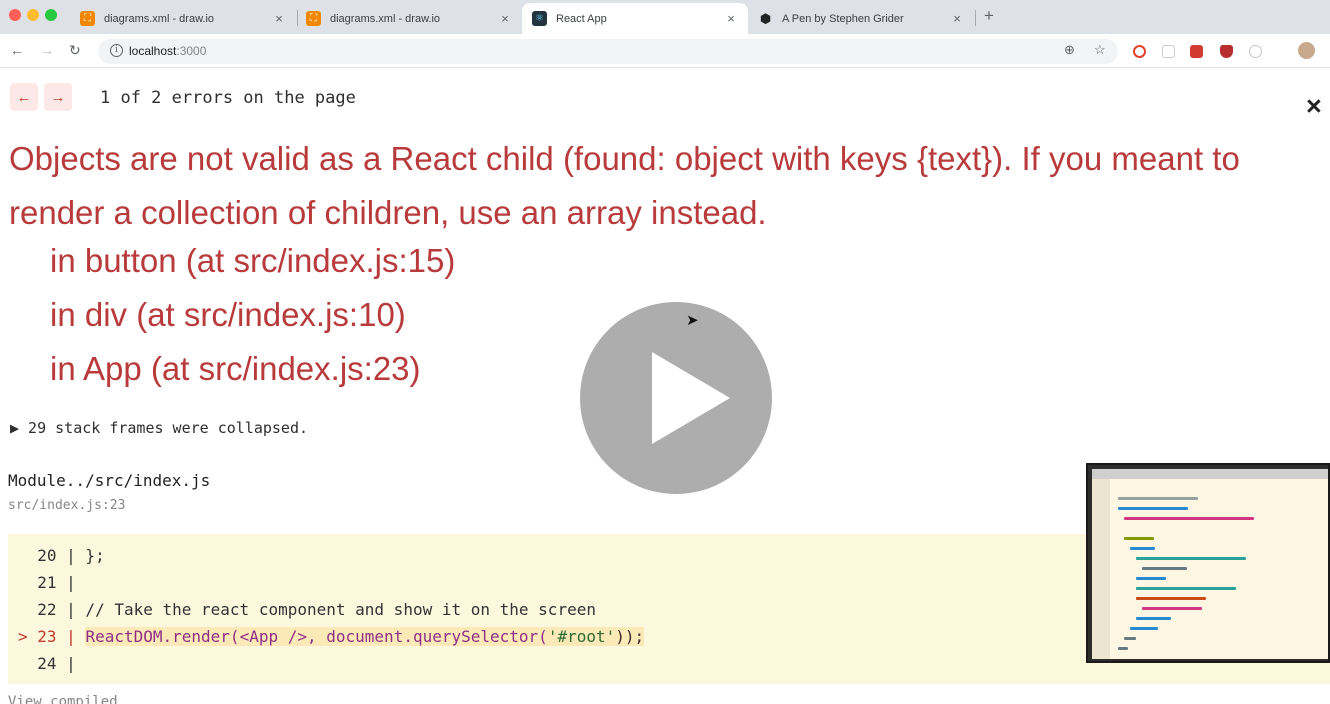 The height and width of the screenshot is (704, 1330). What do you see at coordinates (51, 15) in the screenshot?
I see `window-zoom-button` at bounding box center [51, 15].